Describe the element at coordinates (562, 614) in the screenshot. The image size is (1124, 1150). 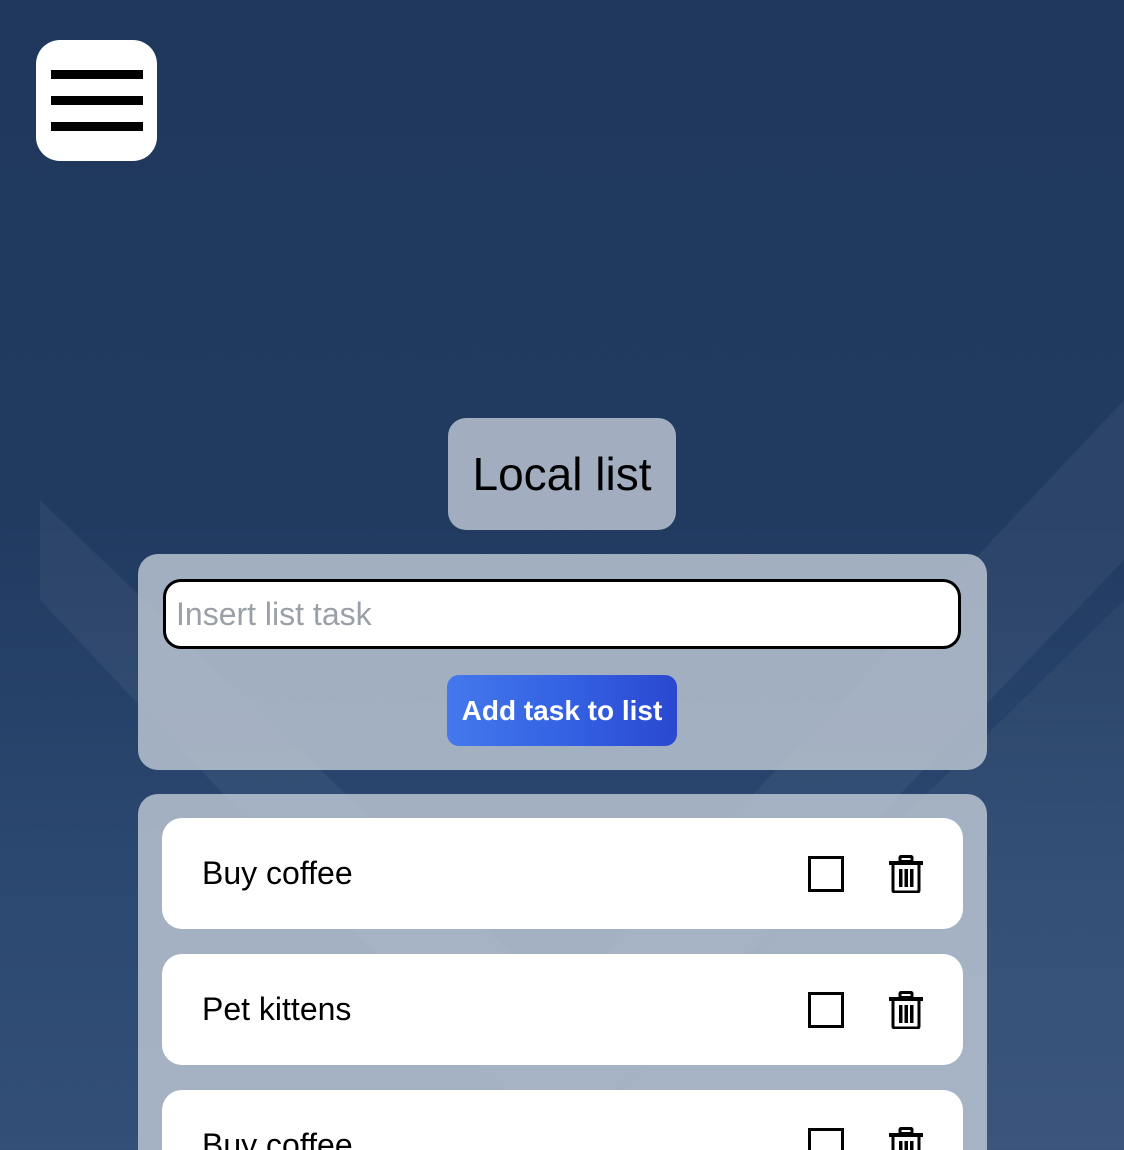
I see `task-input` at that location.